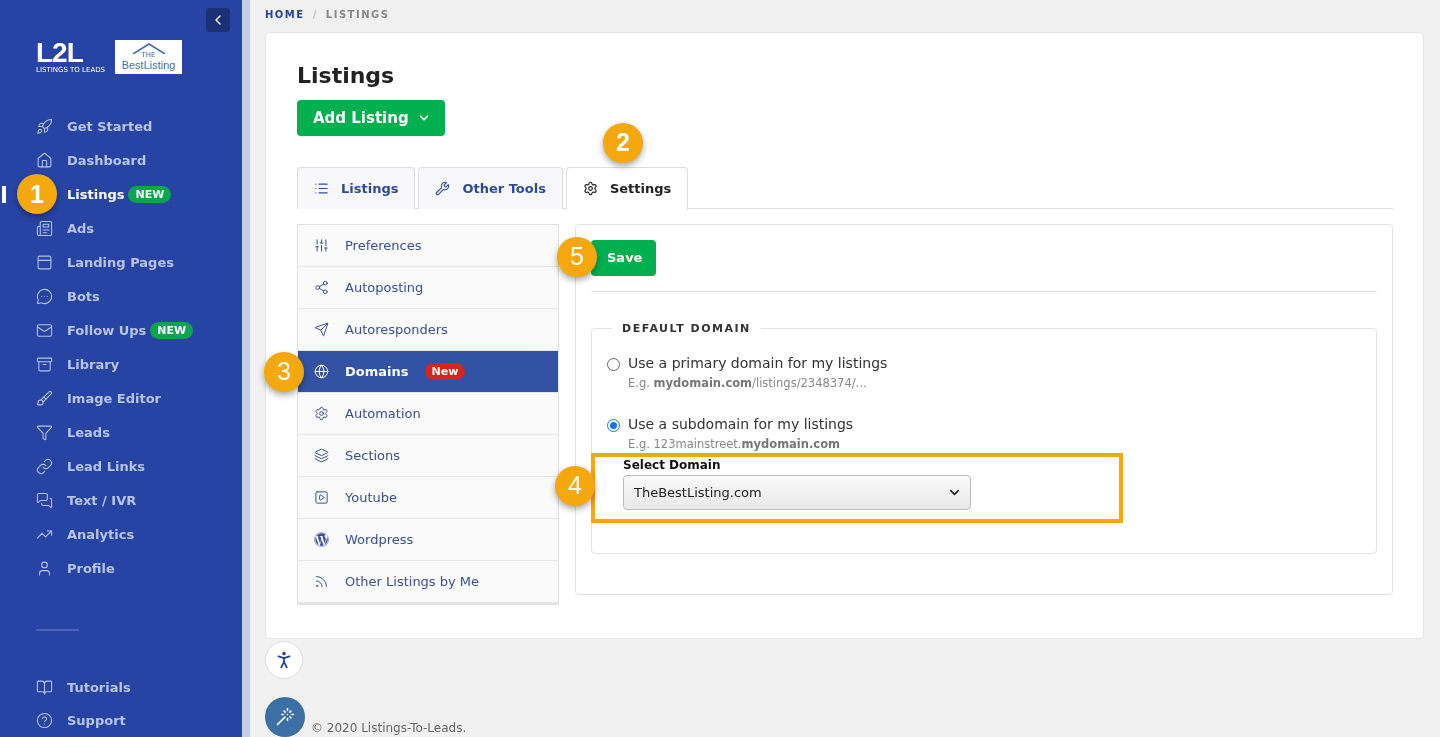 The width and height of the screenshot is (1440, 737). Describe the element at coordinates (44, 126) in the screenshot. I see `rocket-icon` at that location.